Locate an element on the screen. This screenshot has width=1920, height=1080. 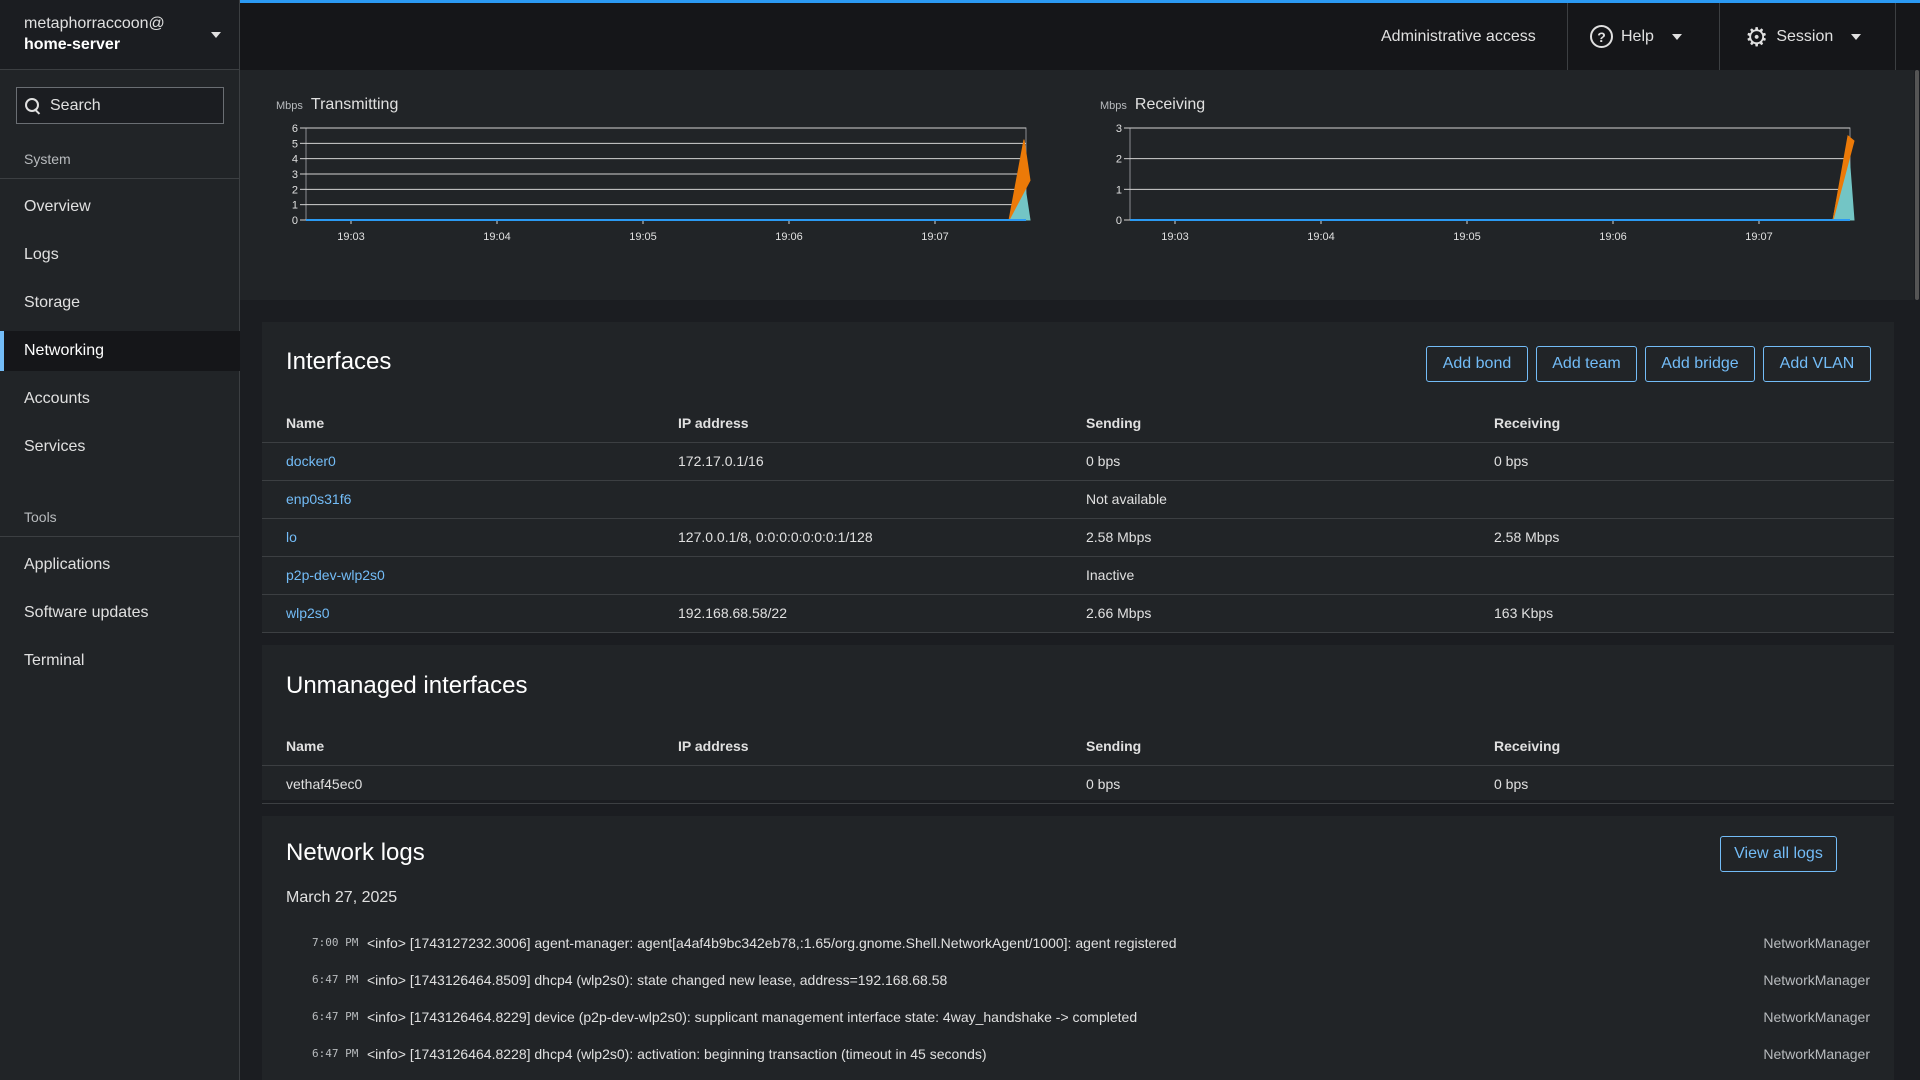
y-tick-label: 3 is located at coordinates (1119, 129).